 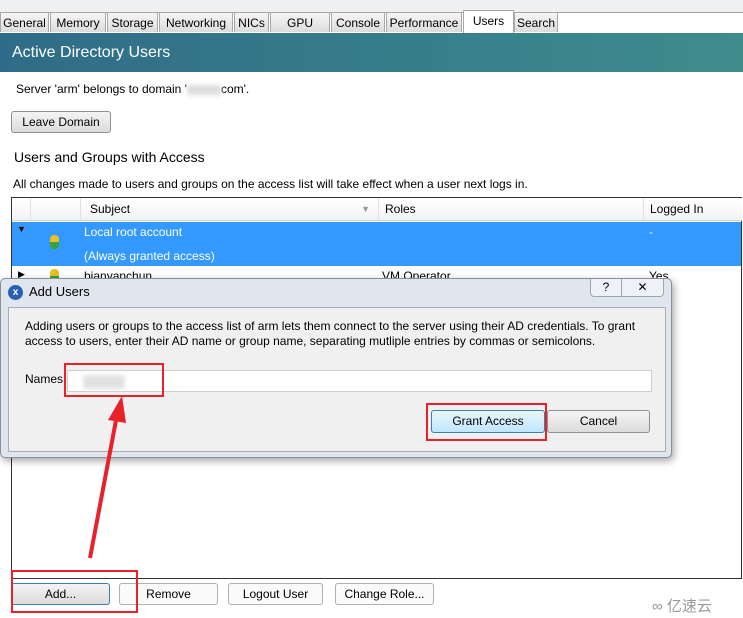 What do you see at coordinates (606, 287) in the screenshot?
I see `help-button: ?` at bounding box center [606, 287].